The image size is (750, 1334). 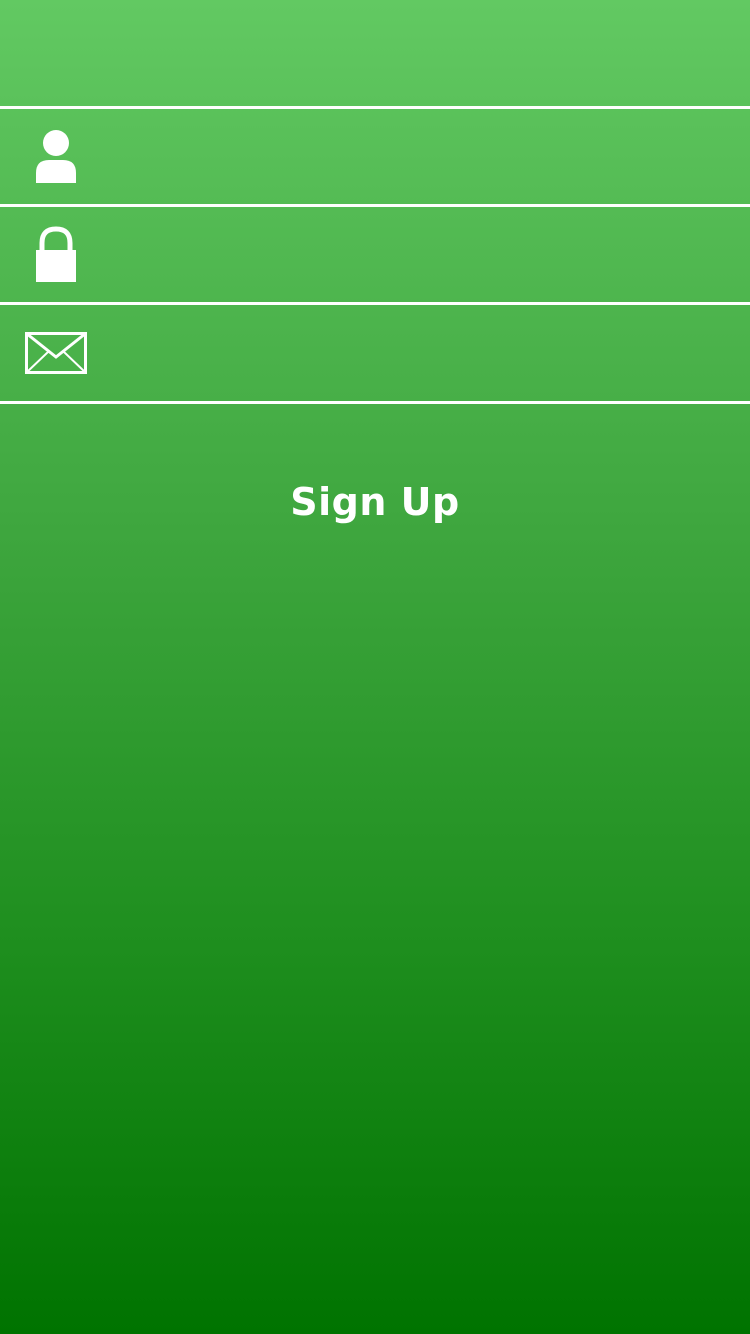 What do you see at coordinates (375, 402) in the screenshot?
I see `divider-bottom` at bounding box center [375, 402].